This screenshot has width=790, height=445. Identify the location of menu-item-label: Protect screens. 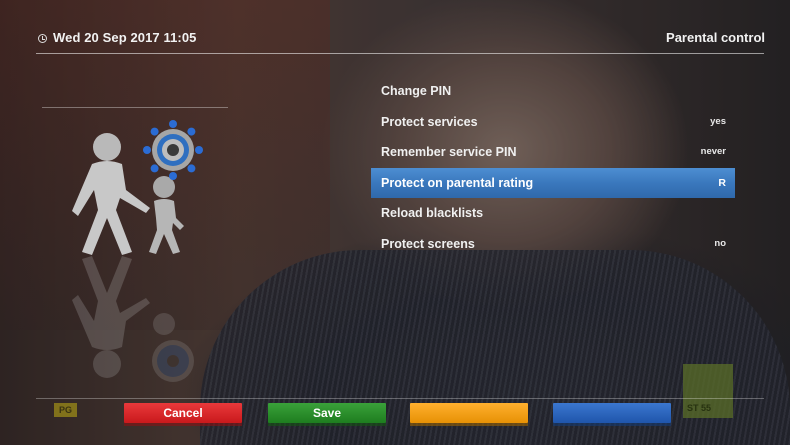
(428, 243).